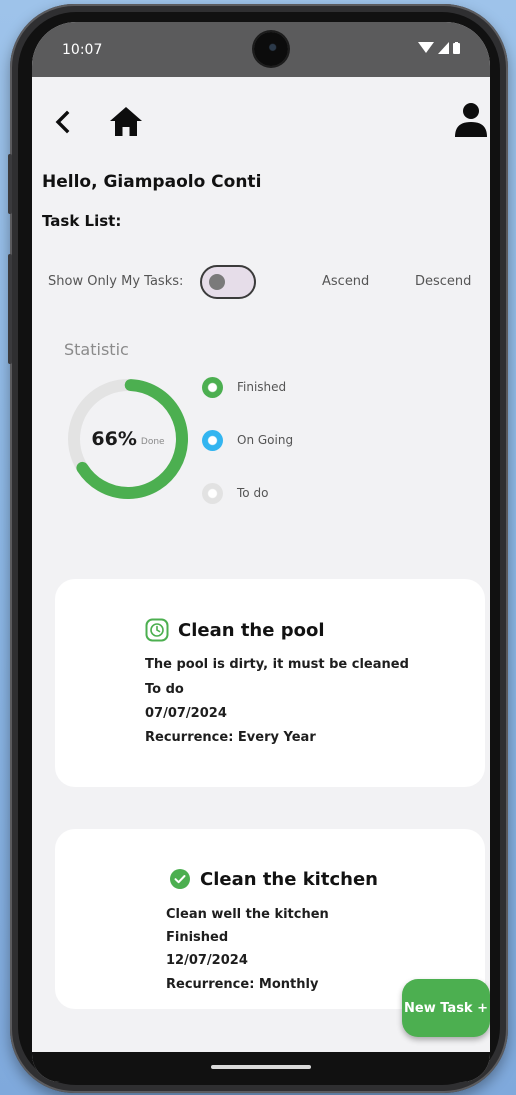  Describe the element at coordinates (251, 630) in the screenshot. I see `task-title: Clean the pool` at that location.